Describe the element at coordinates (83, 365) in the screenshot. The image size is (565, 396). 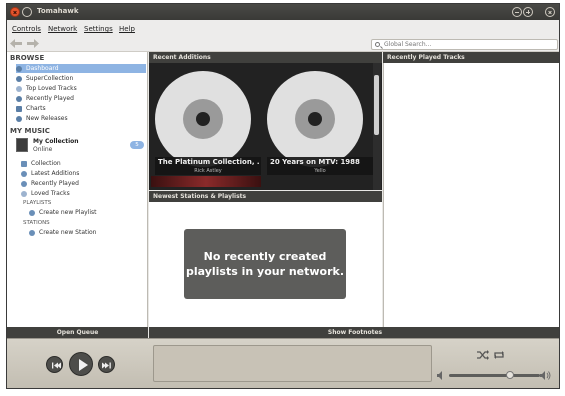
I see `play-icon` at that location.